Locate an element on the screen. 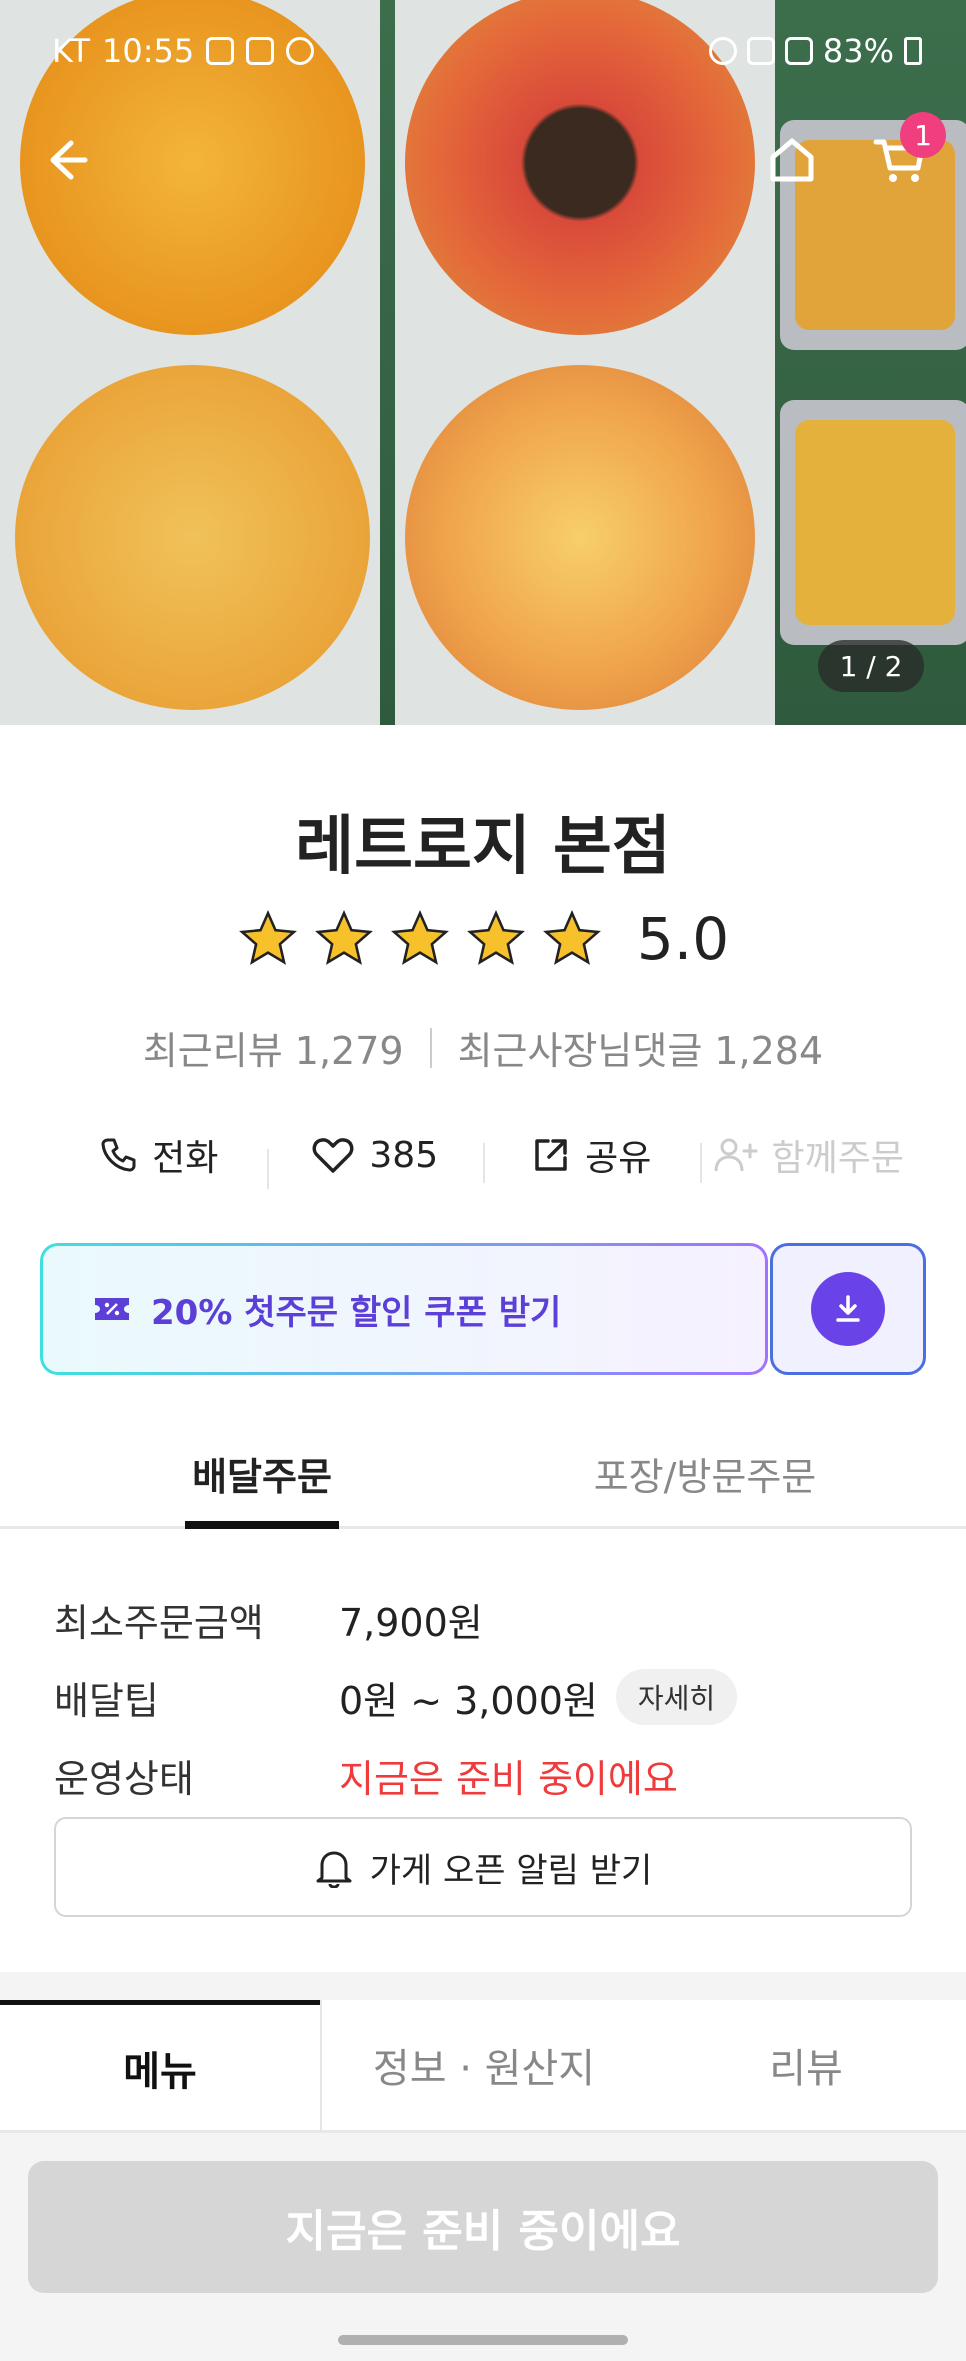  status-row: 운영상태 지금은 준비 중이에요 is located at coordinates (484, 1775).